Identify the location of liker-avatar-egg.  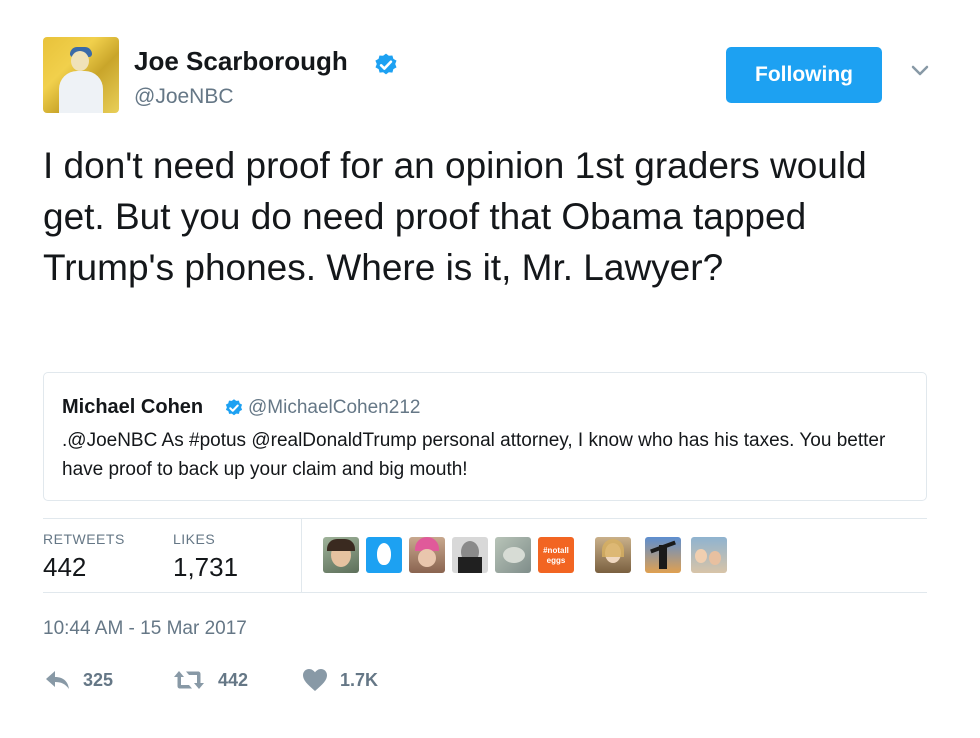
(384, 555).